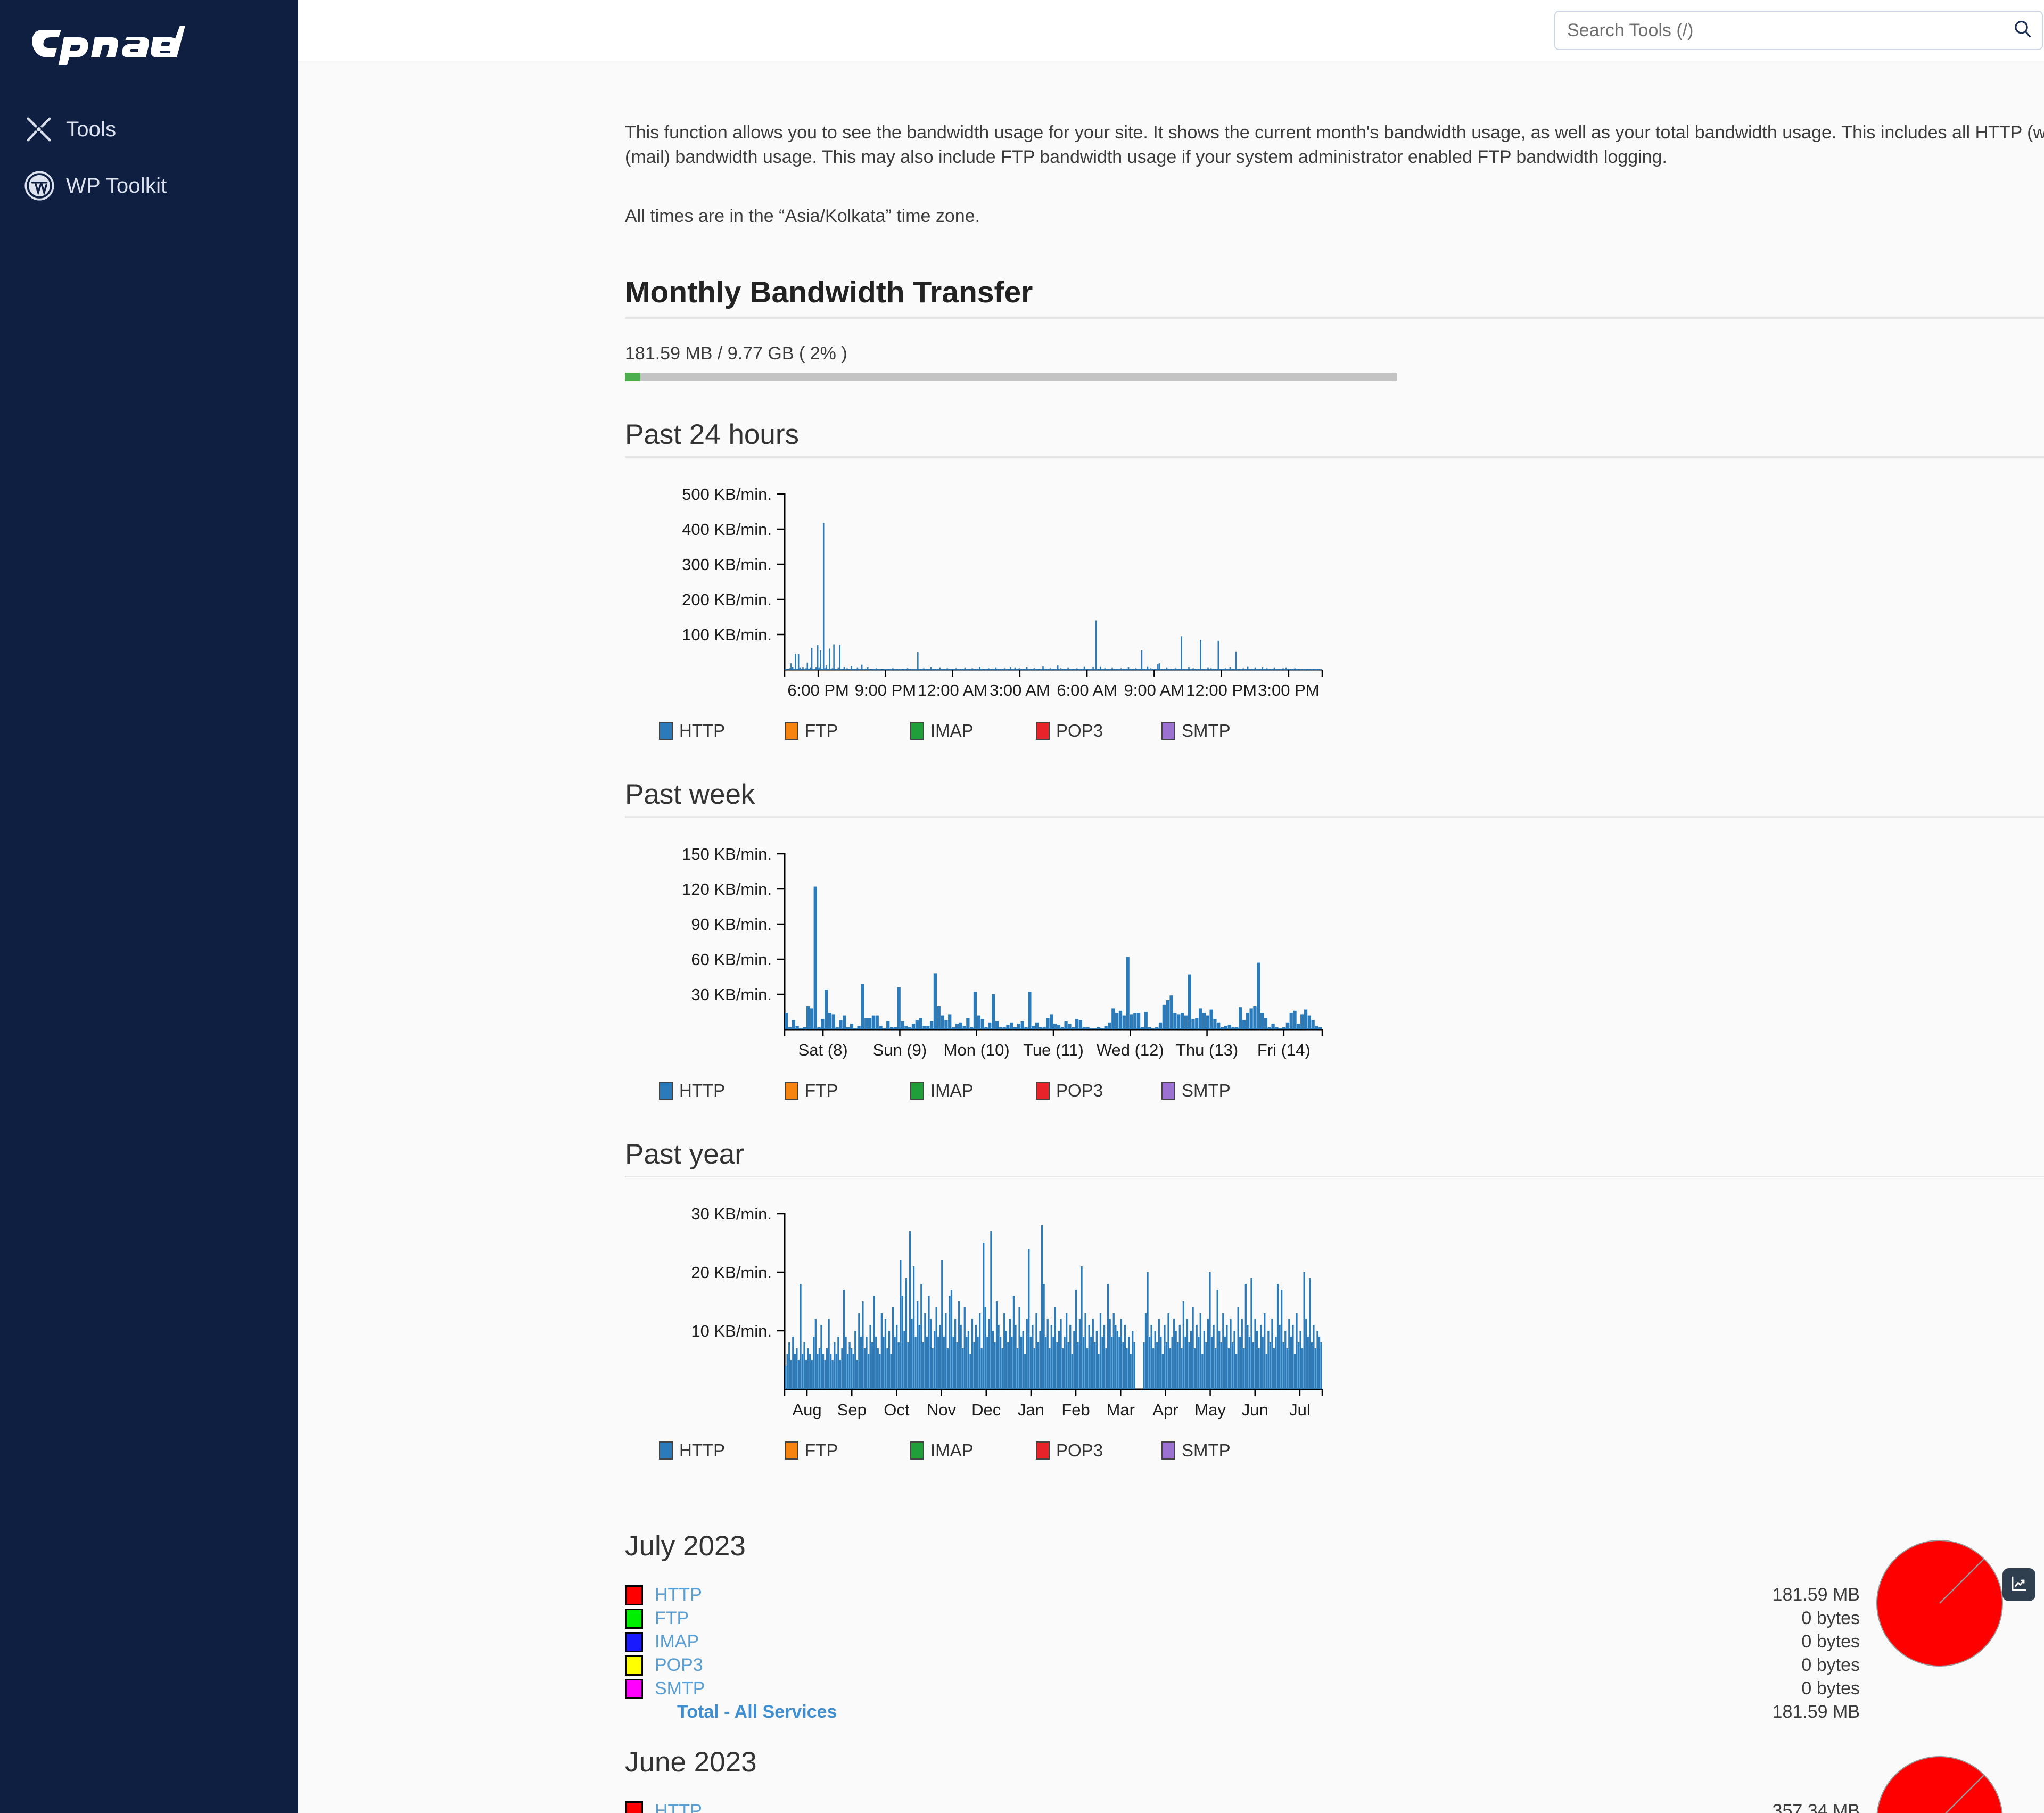 This screenshot has height=1813, width=2044. I want to click on page-title: Monthly Bandwidth Transfer, so click(1334, 297).